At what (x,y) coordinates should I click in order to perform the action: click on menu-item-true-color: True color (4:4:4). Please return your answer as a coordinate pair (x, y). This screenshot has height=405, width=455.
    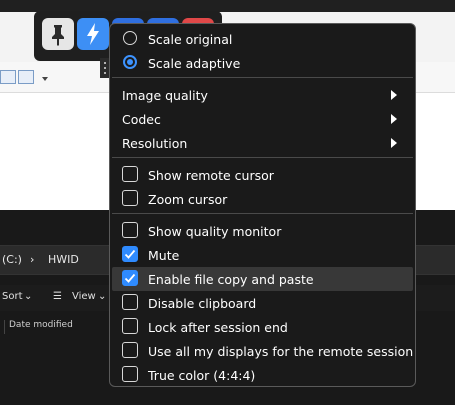
    Looking at the image, I should click on (262, 375).